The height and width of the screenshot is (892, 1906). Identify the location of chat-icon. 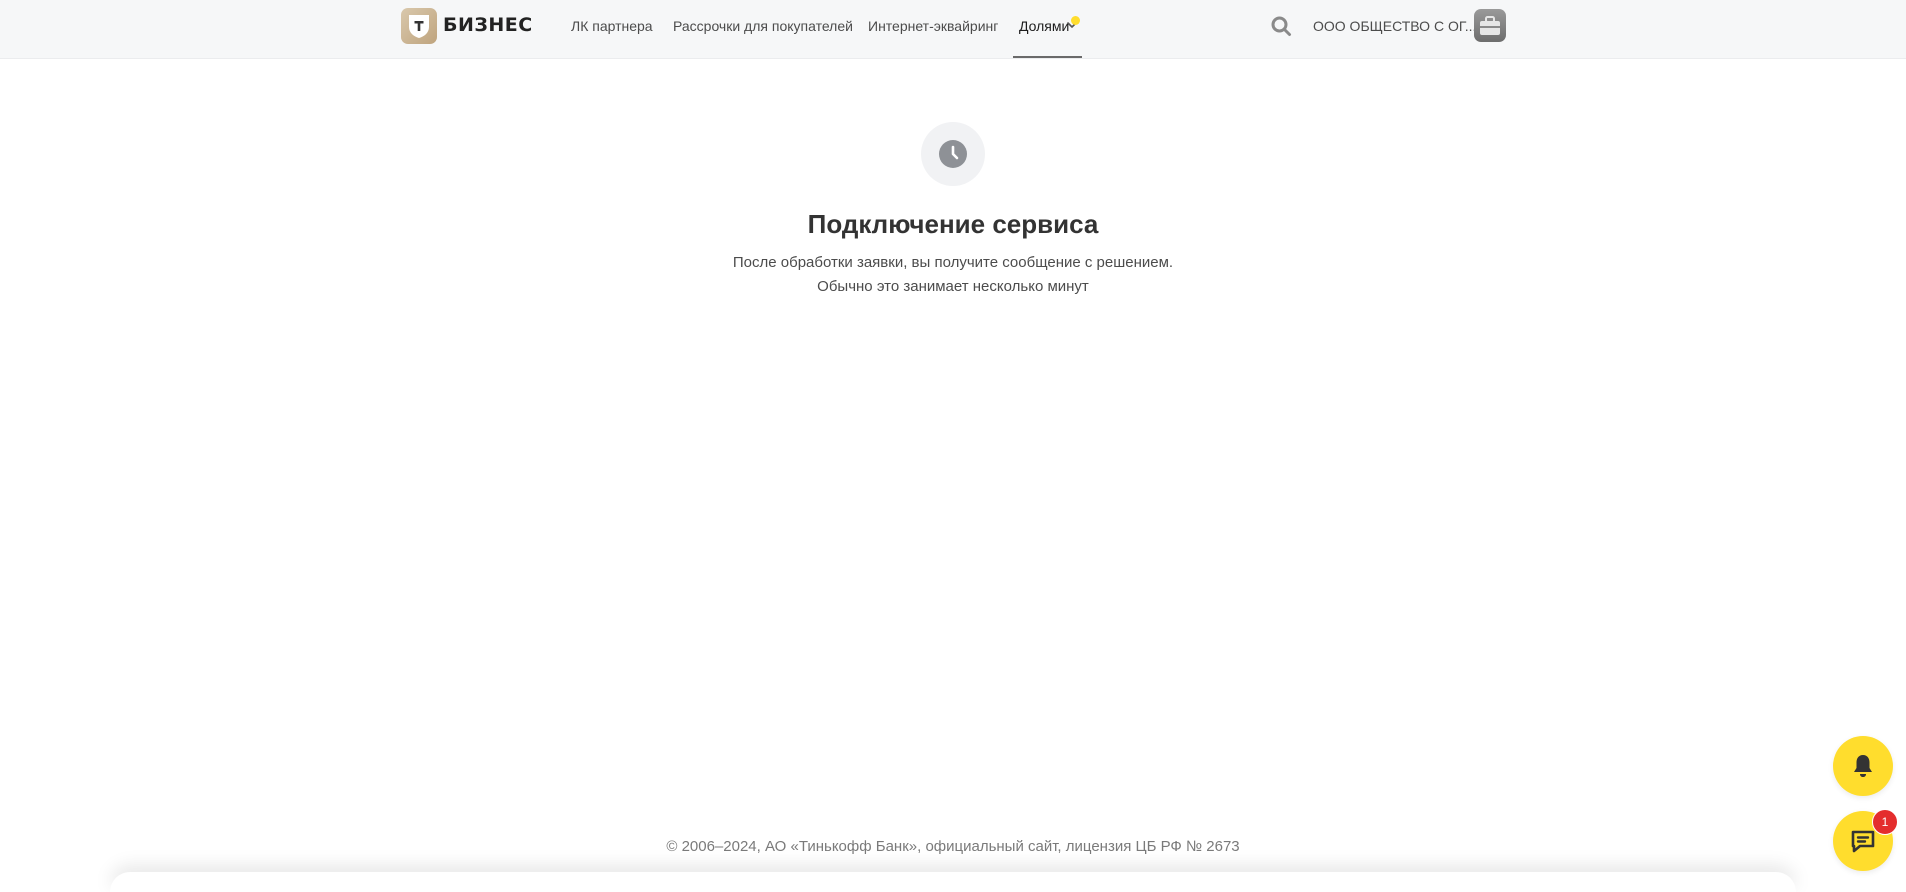
(1863, 841).